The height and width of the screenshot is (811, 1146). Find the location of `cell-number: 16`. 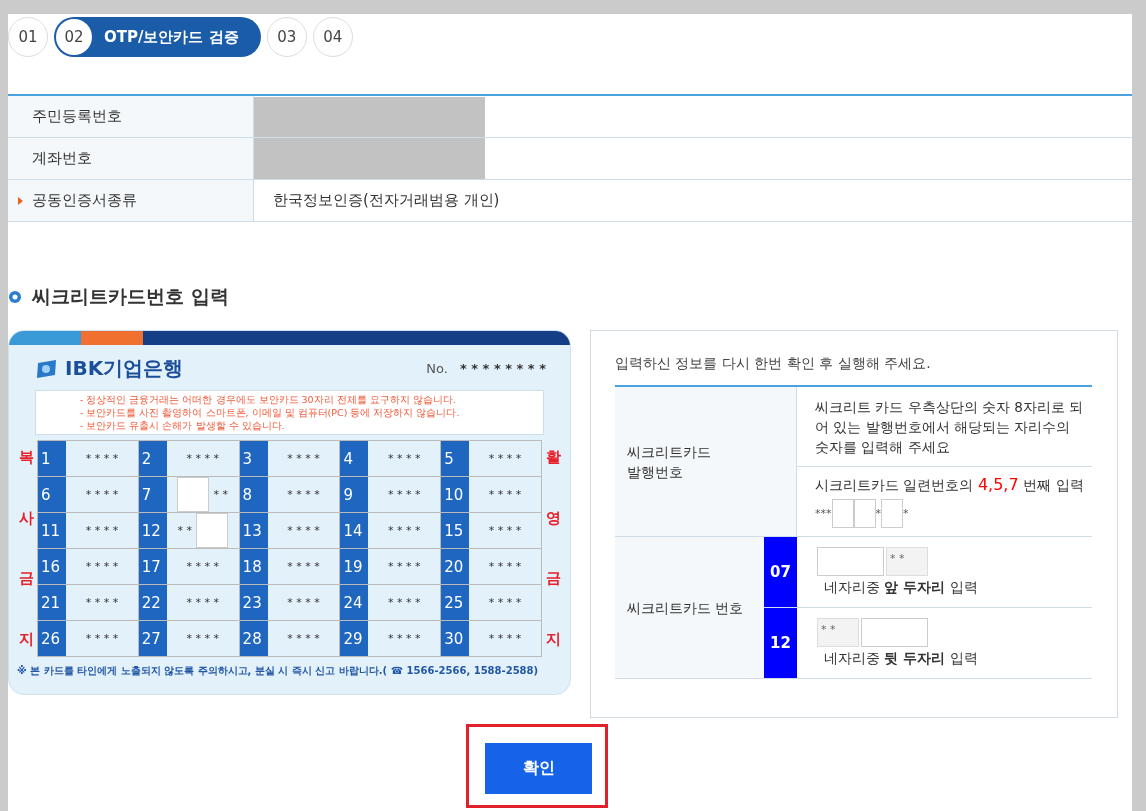

cell-number: 16 is located at coordinates (52, 566).